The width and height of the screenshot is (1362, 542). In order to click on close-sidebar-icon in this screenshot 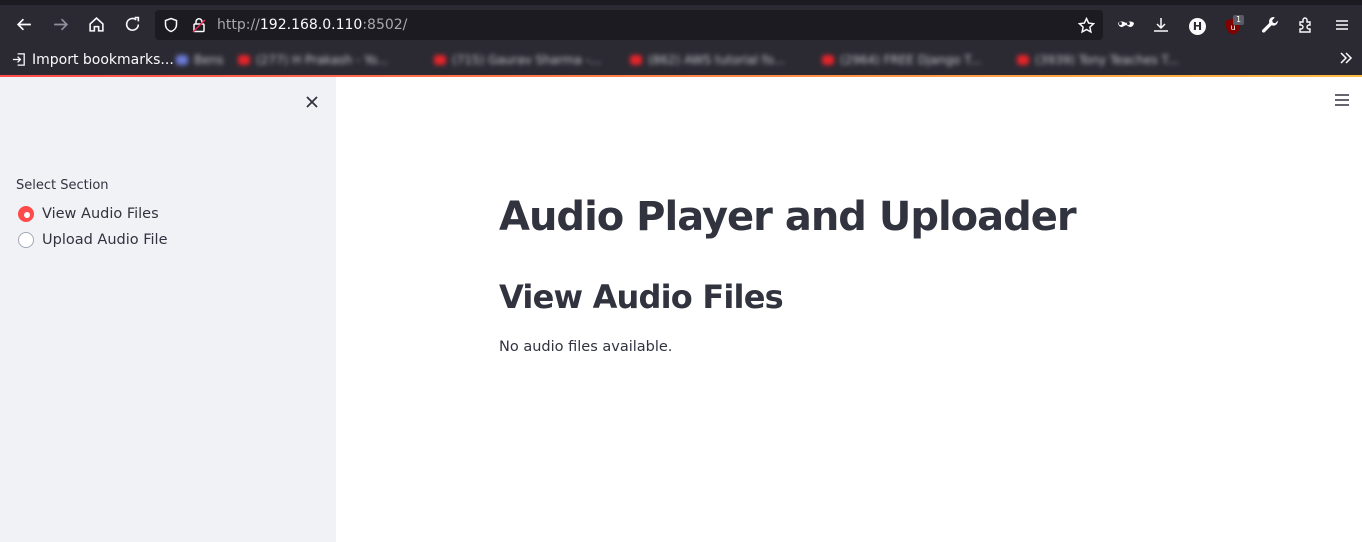, I will do `click(312, 102)`.